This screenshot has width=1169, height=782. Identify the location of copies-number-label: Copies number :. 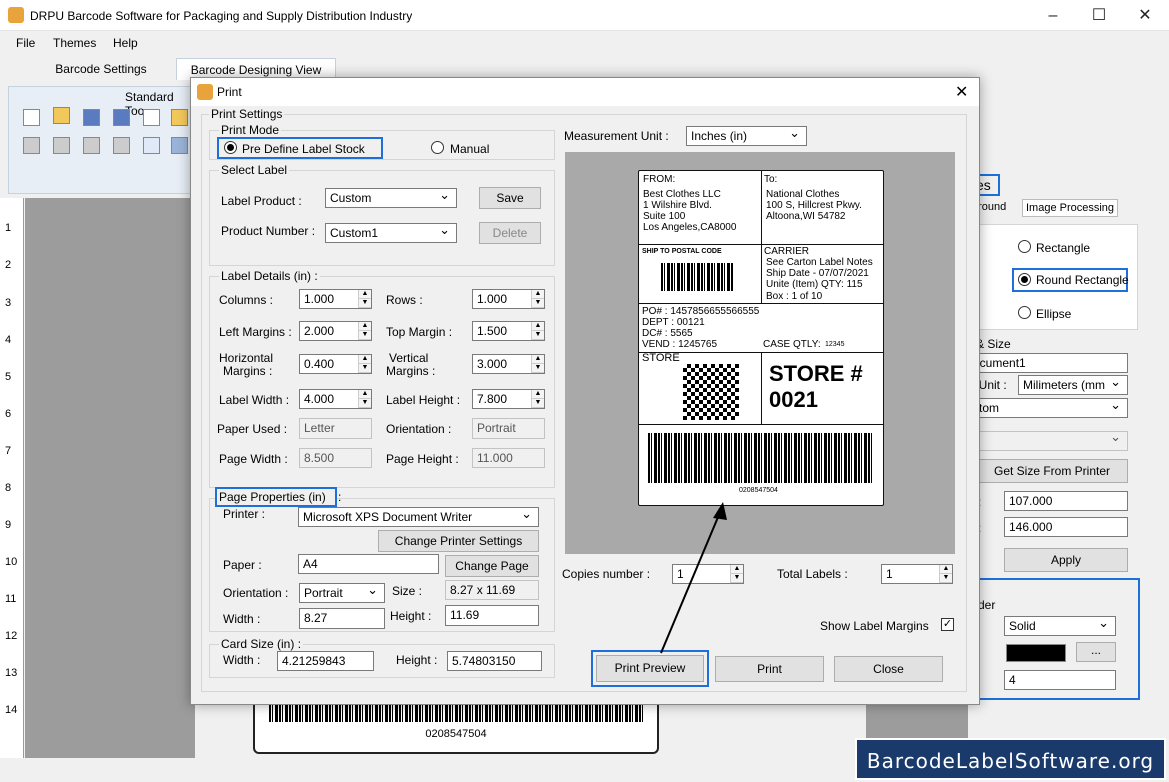
(606, 574).